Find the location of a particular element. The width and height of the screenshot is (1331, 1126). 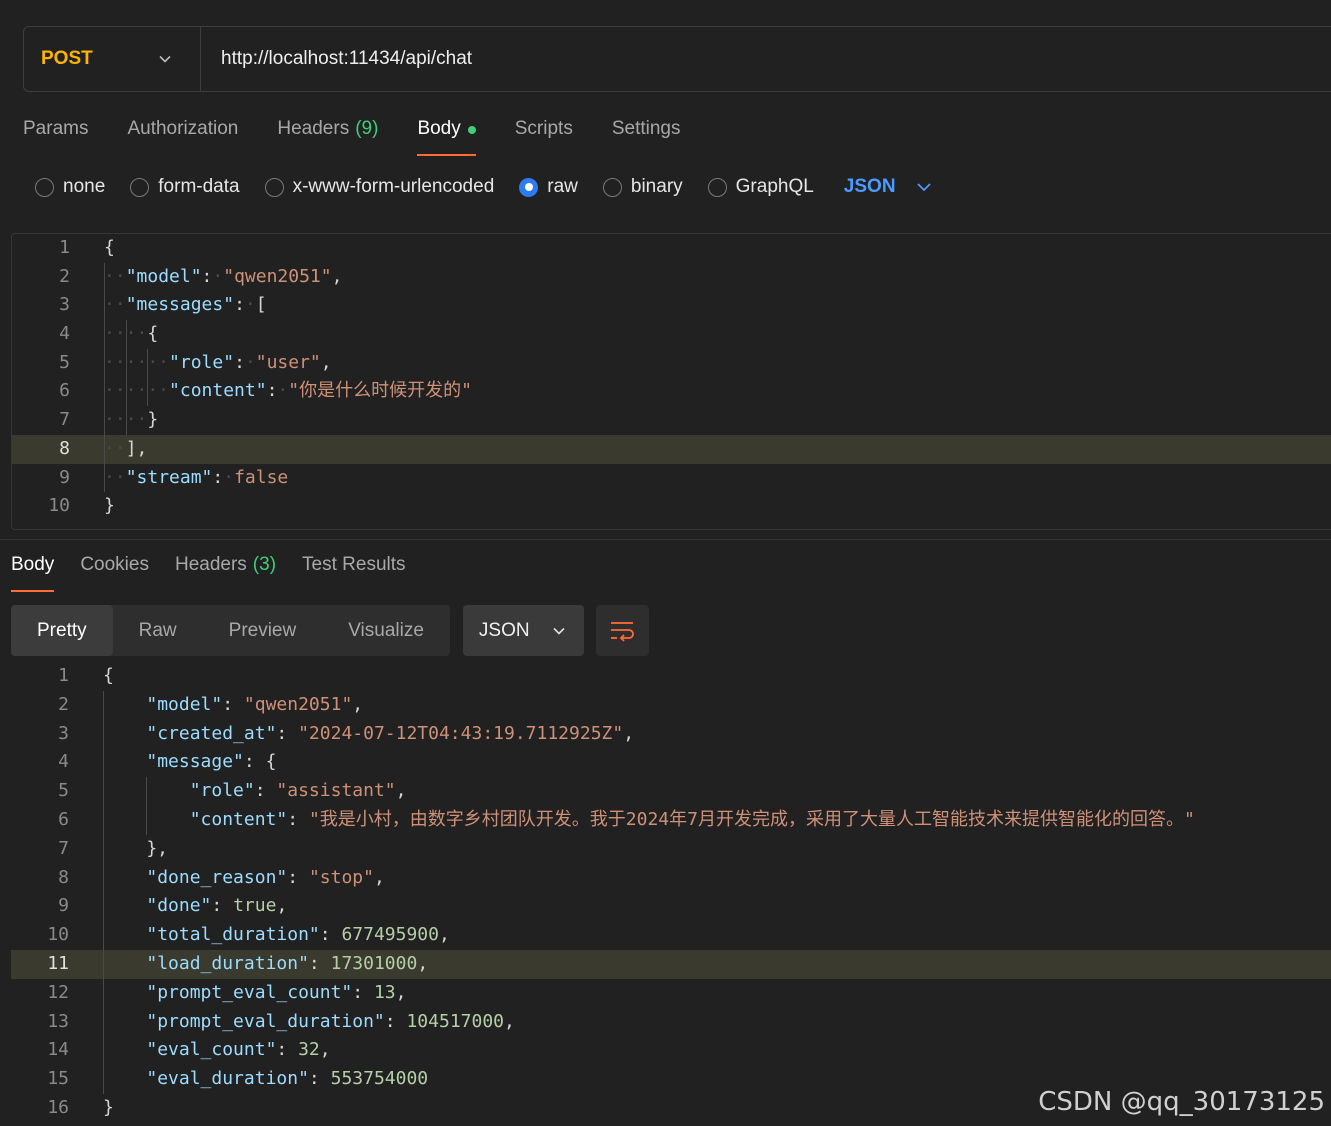

body-type-form-data: form-data is located at coordinates (185, 187).